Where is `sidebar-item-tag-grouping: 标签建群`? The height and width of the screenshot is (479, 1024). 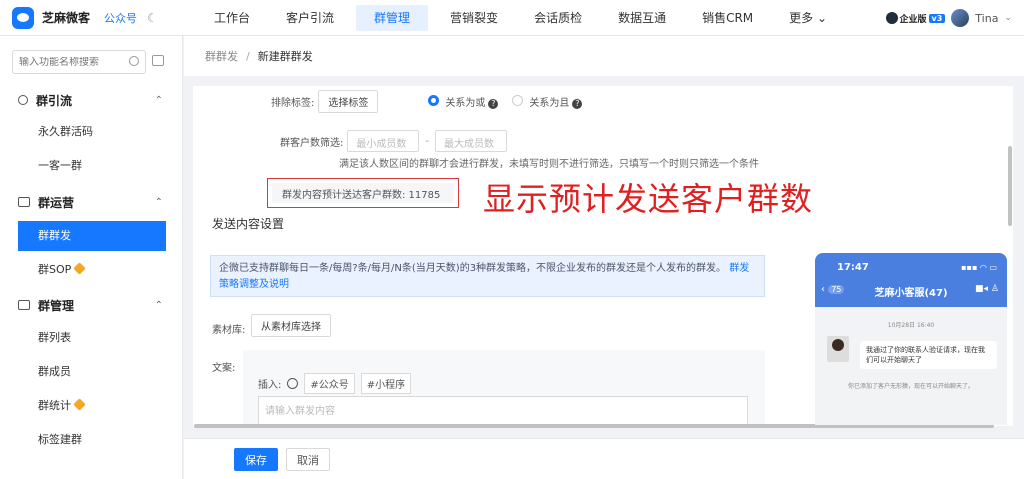
sidebar-item-tag-grouping: 标签建群 is located at coordinates (91, 440).